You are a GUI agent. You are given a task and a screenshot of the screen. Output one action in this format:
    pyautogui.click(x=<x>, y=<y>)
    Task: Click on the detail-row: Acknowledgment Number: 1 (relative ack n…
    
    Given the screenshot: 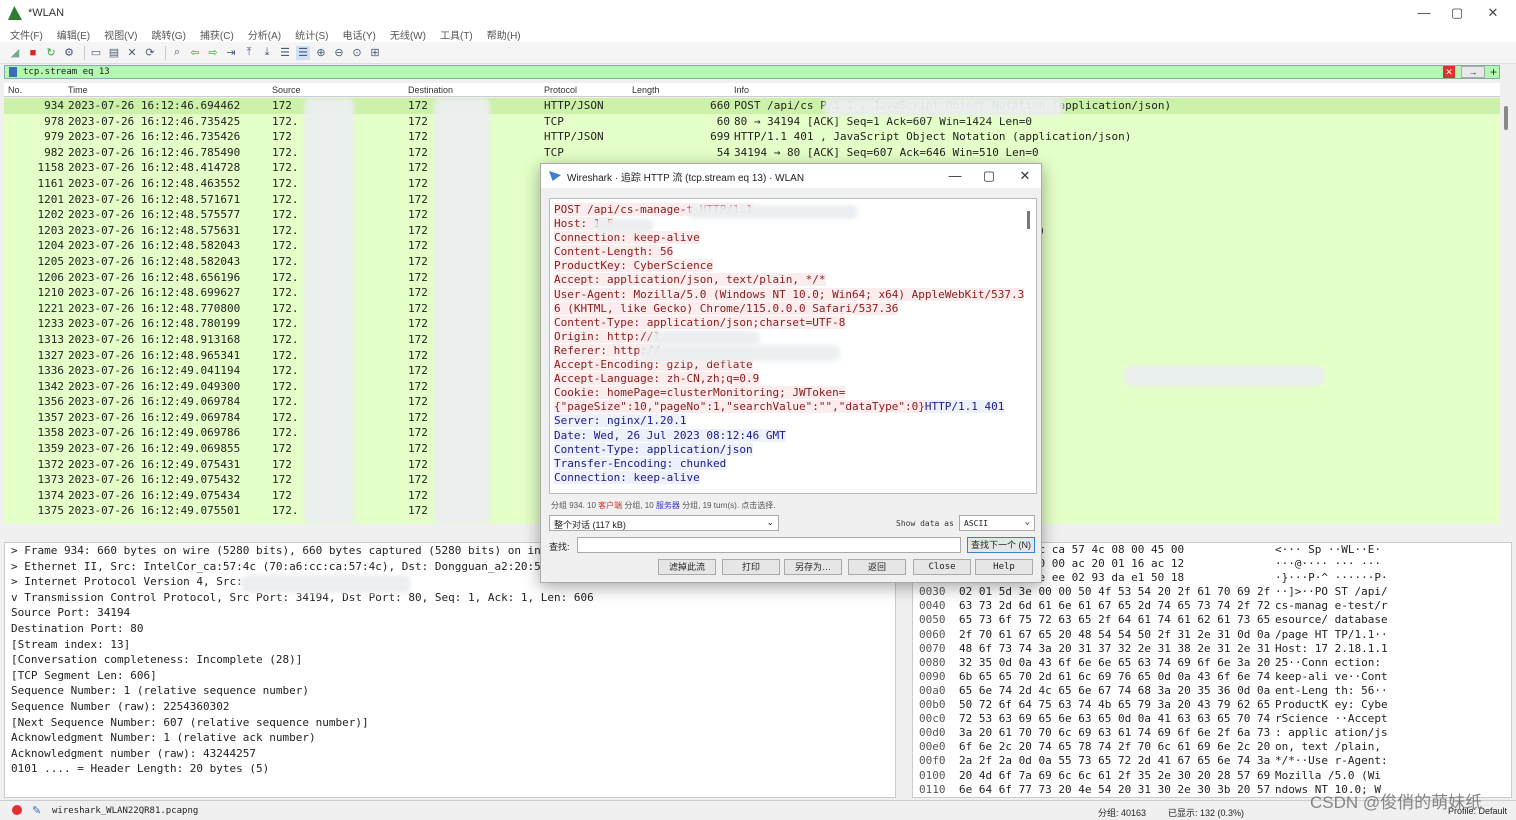 What is the action you would take?
    pyautogui.click(x=450, y=738)
    